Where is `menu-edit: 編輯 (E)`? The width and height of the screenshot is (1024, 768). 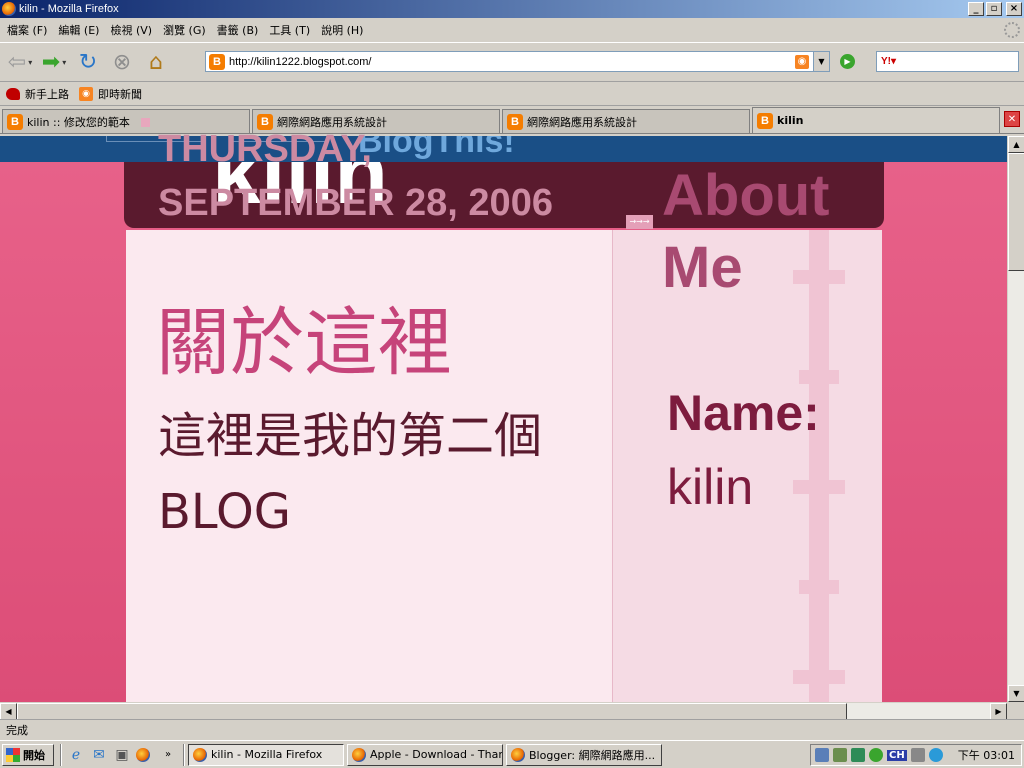
menu-edit: 編輯 (E) is located at coordinates (81, 30).